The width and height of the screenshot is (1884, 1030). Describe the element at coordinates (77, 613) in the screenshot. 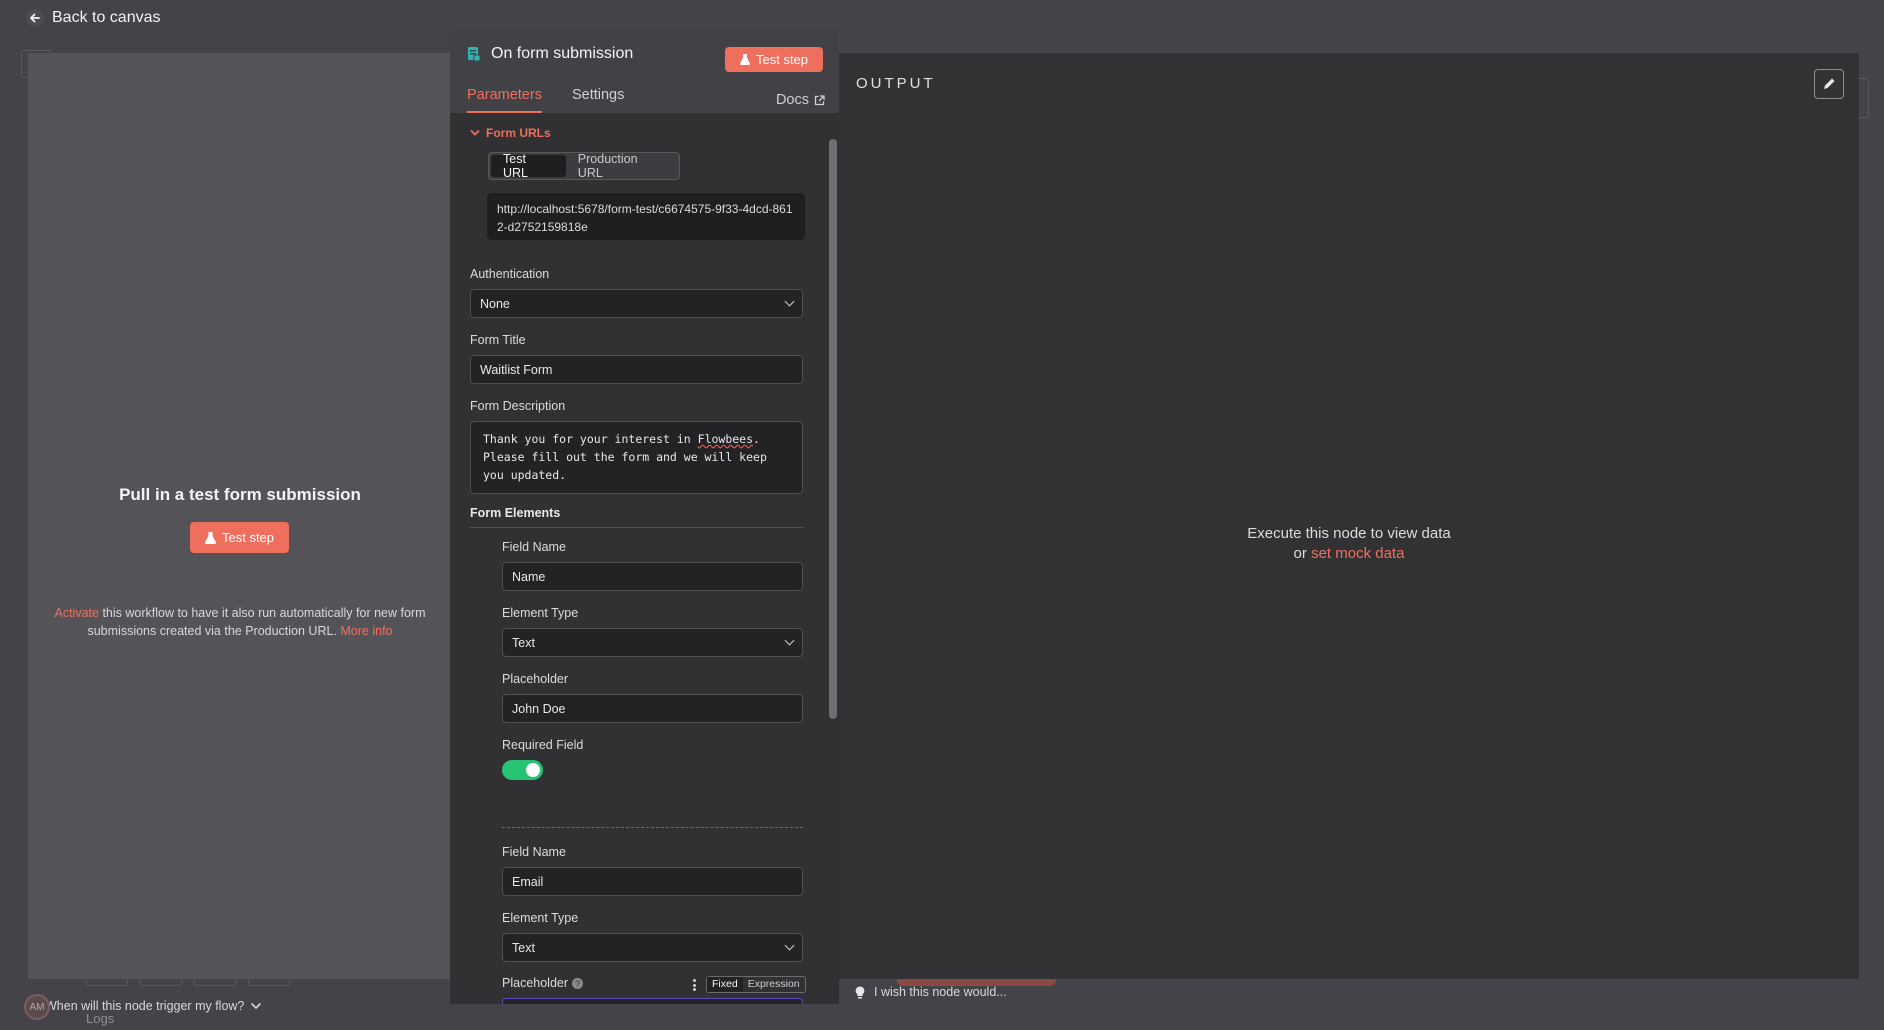

I see `activate-link: Activate` at that location.